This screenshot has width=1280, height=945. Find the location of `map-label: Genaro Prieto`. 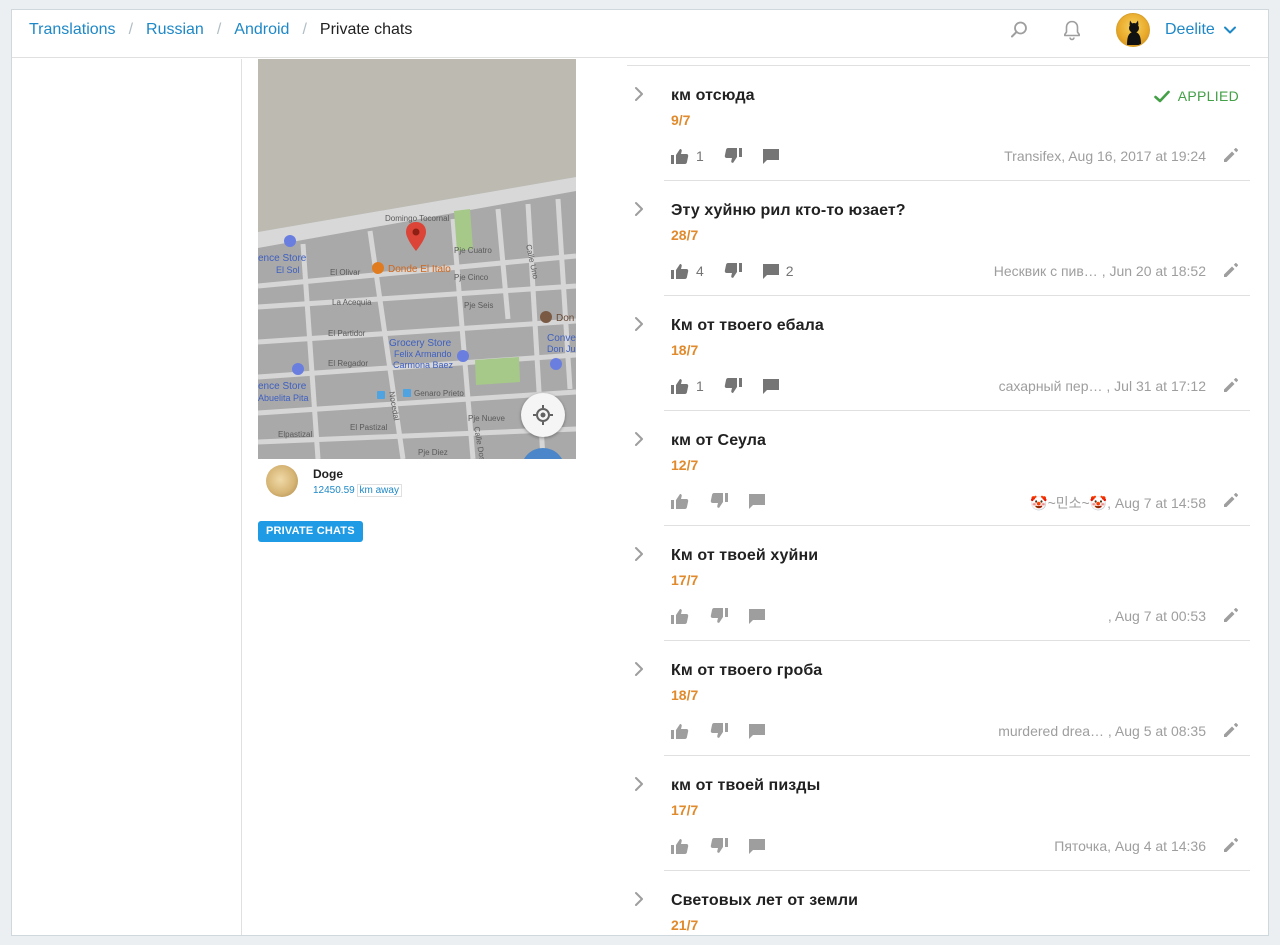

map-label: Genaro Prieto is located at coordinates (439, 393).